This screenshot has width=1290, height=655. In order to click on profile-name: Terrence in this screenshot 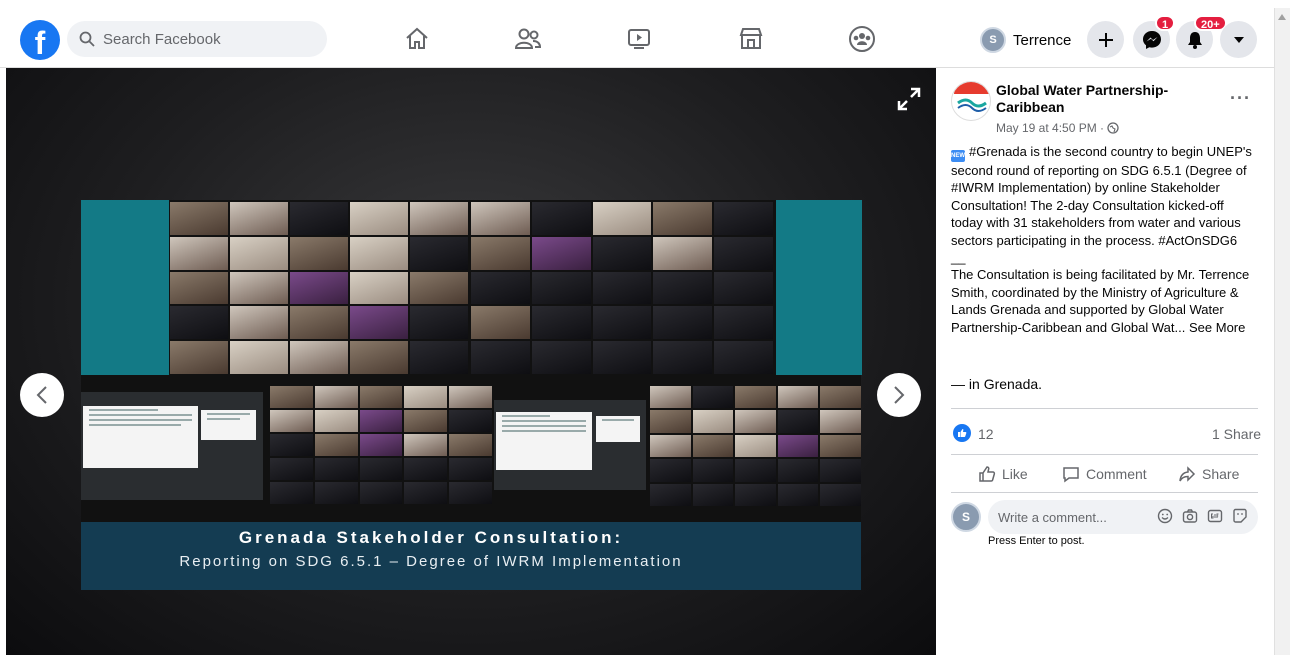, I will do `click(1042, 40)`.